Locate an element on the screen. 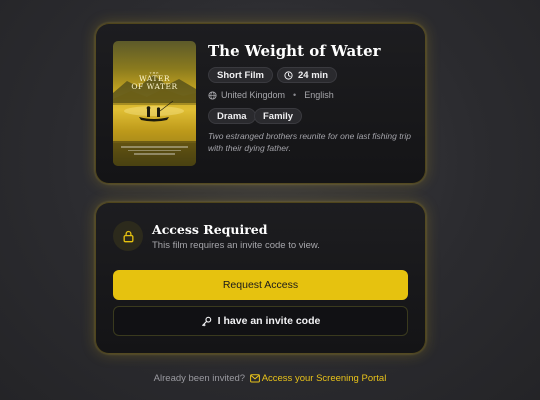 Image resolution: width=540 pixels, height=400 pixels. genre-badge-family: Family is located at coordinates (278, 116).